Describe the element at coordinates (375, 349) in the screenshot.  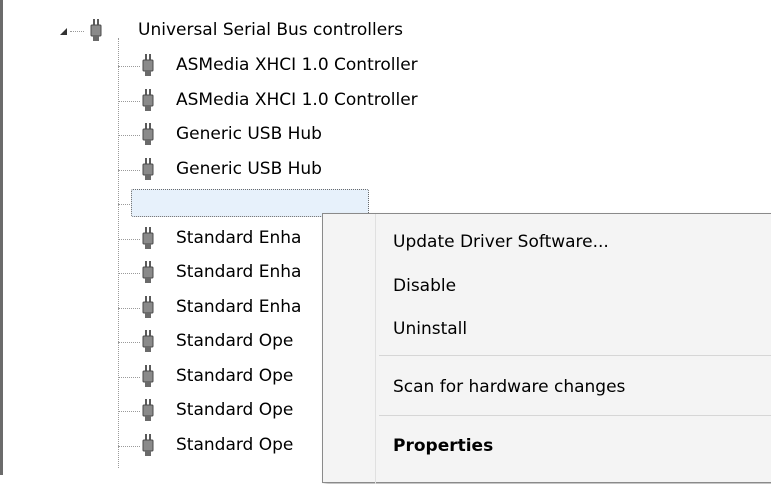
I see `menu-gutter-line` at that location.